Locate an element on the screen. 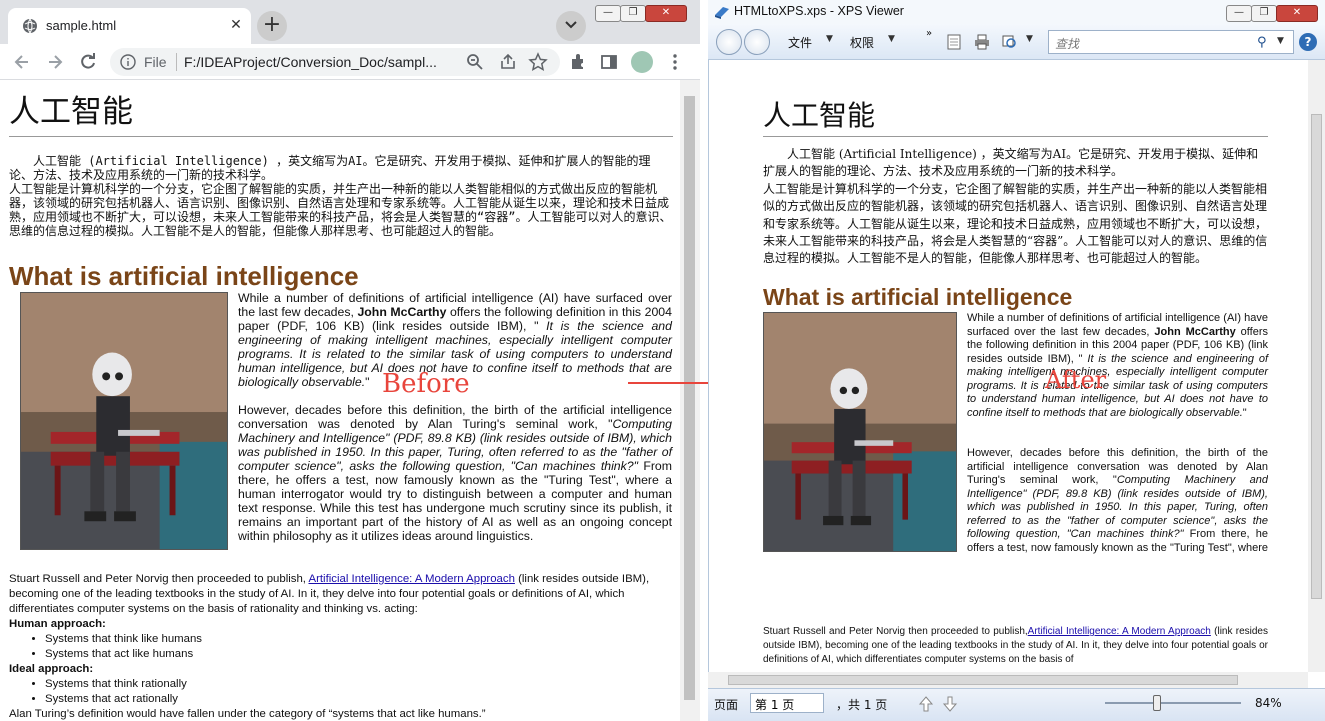  new-tab-button: + is located at coordinates (272, 26).